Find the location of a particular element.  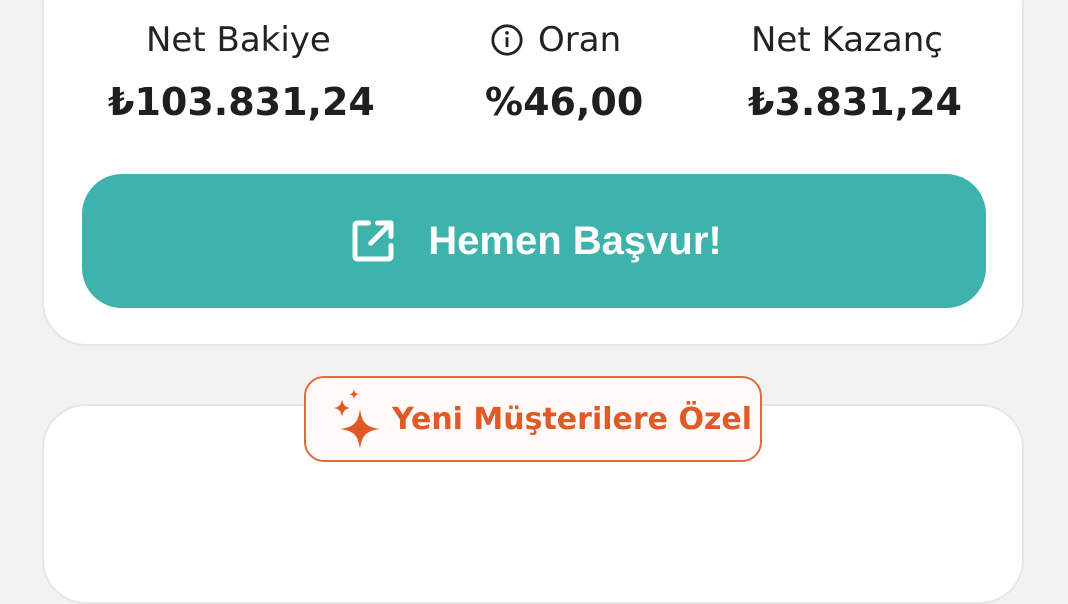

external-link-icon is located at coordinates (373, 241).